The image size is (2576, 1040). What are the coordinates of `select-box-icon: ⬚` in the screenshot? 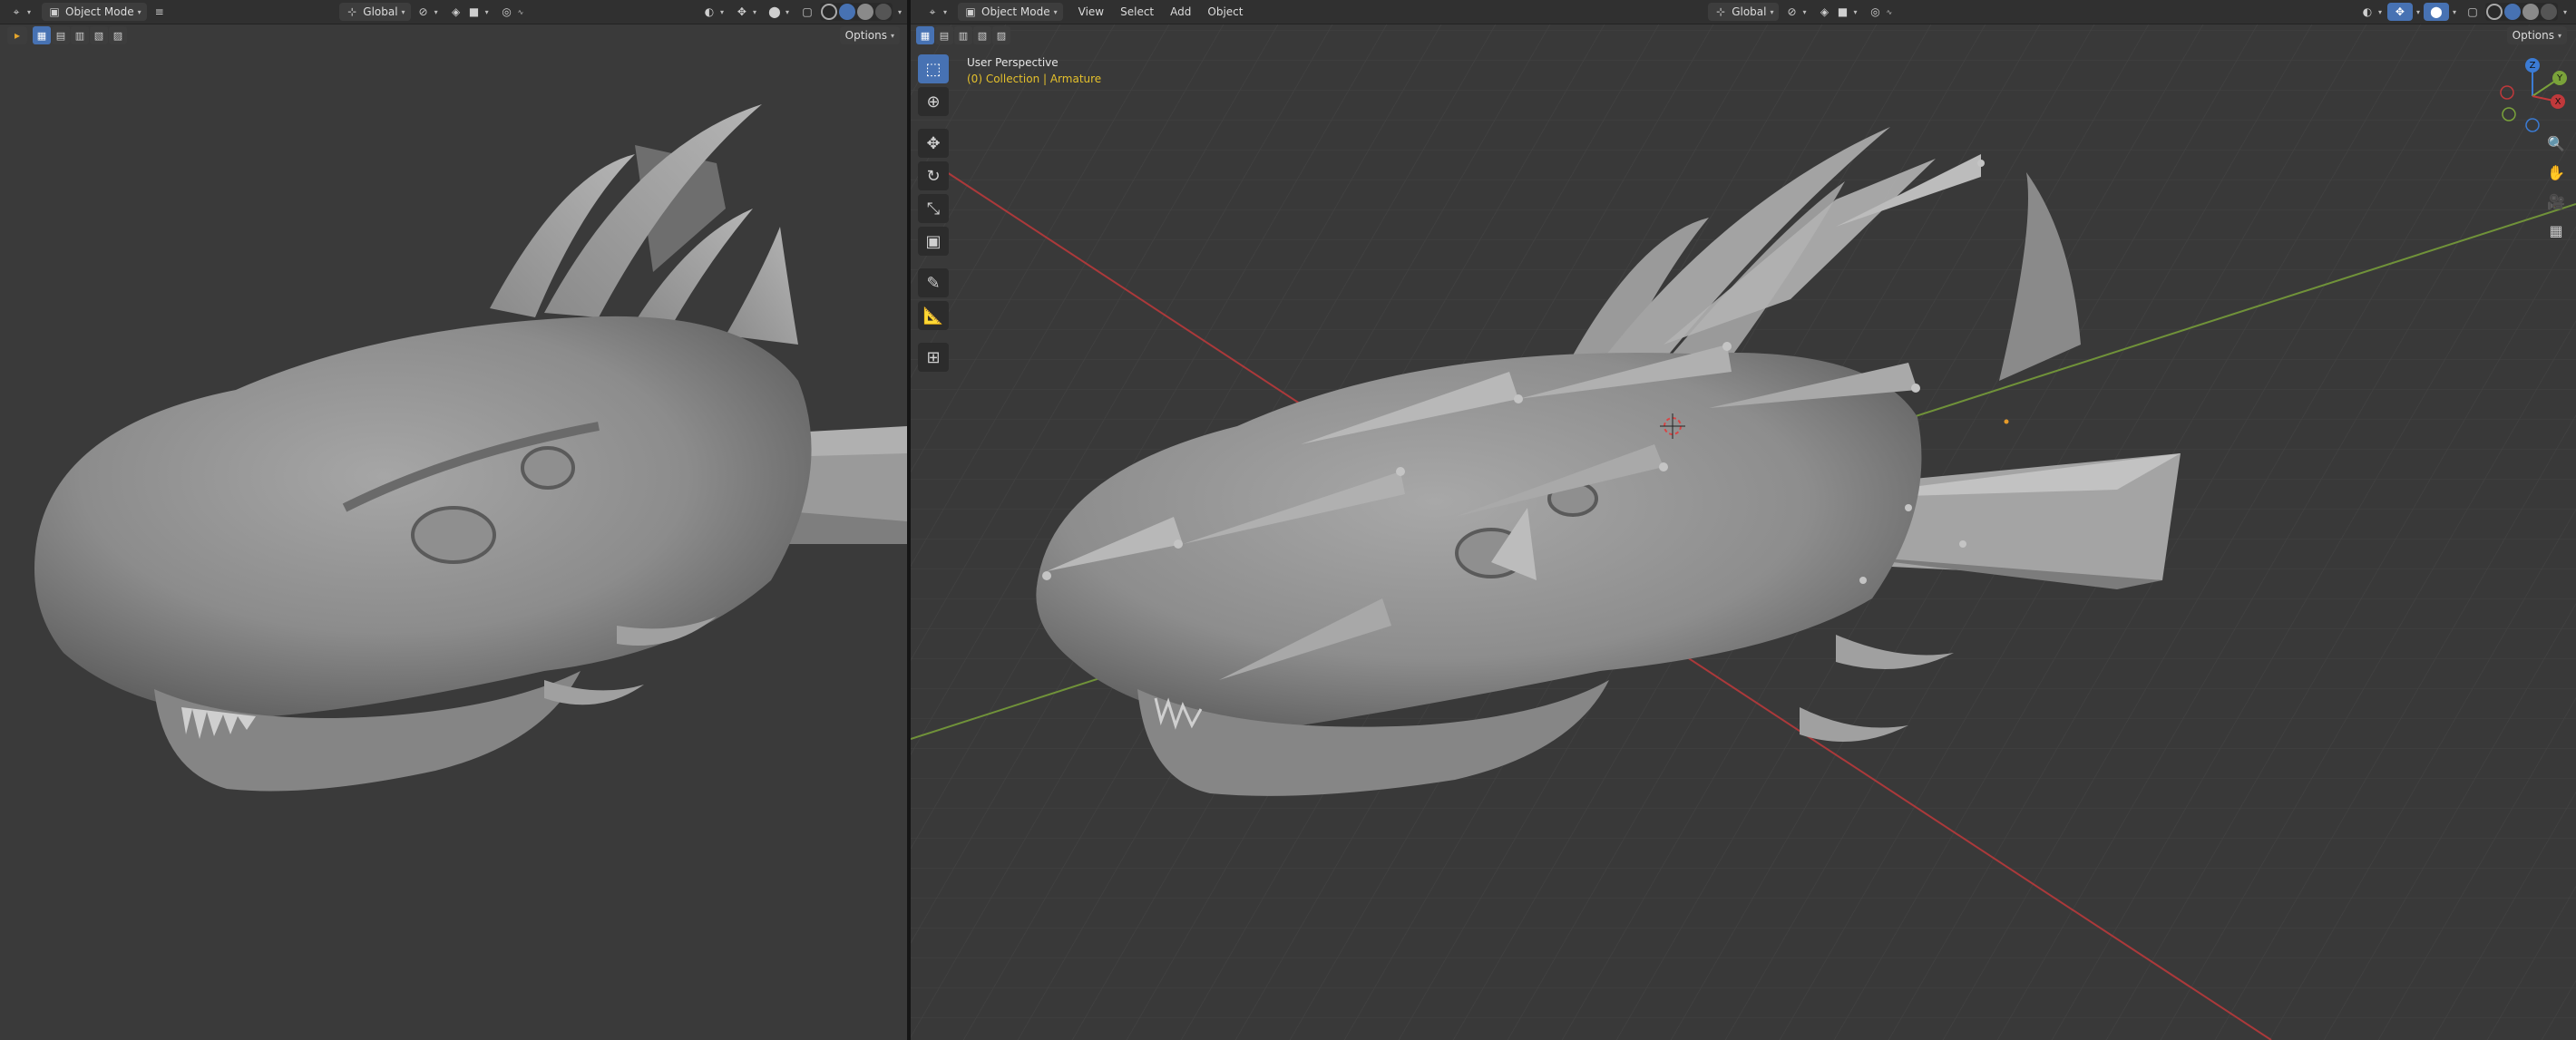 It's located at (933, 68).